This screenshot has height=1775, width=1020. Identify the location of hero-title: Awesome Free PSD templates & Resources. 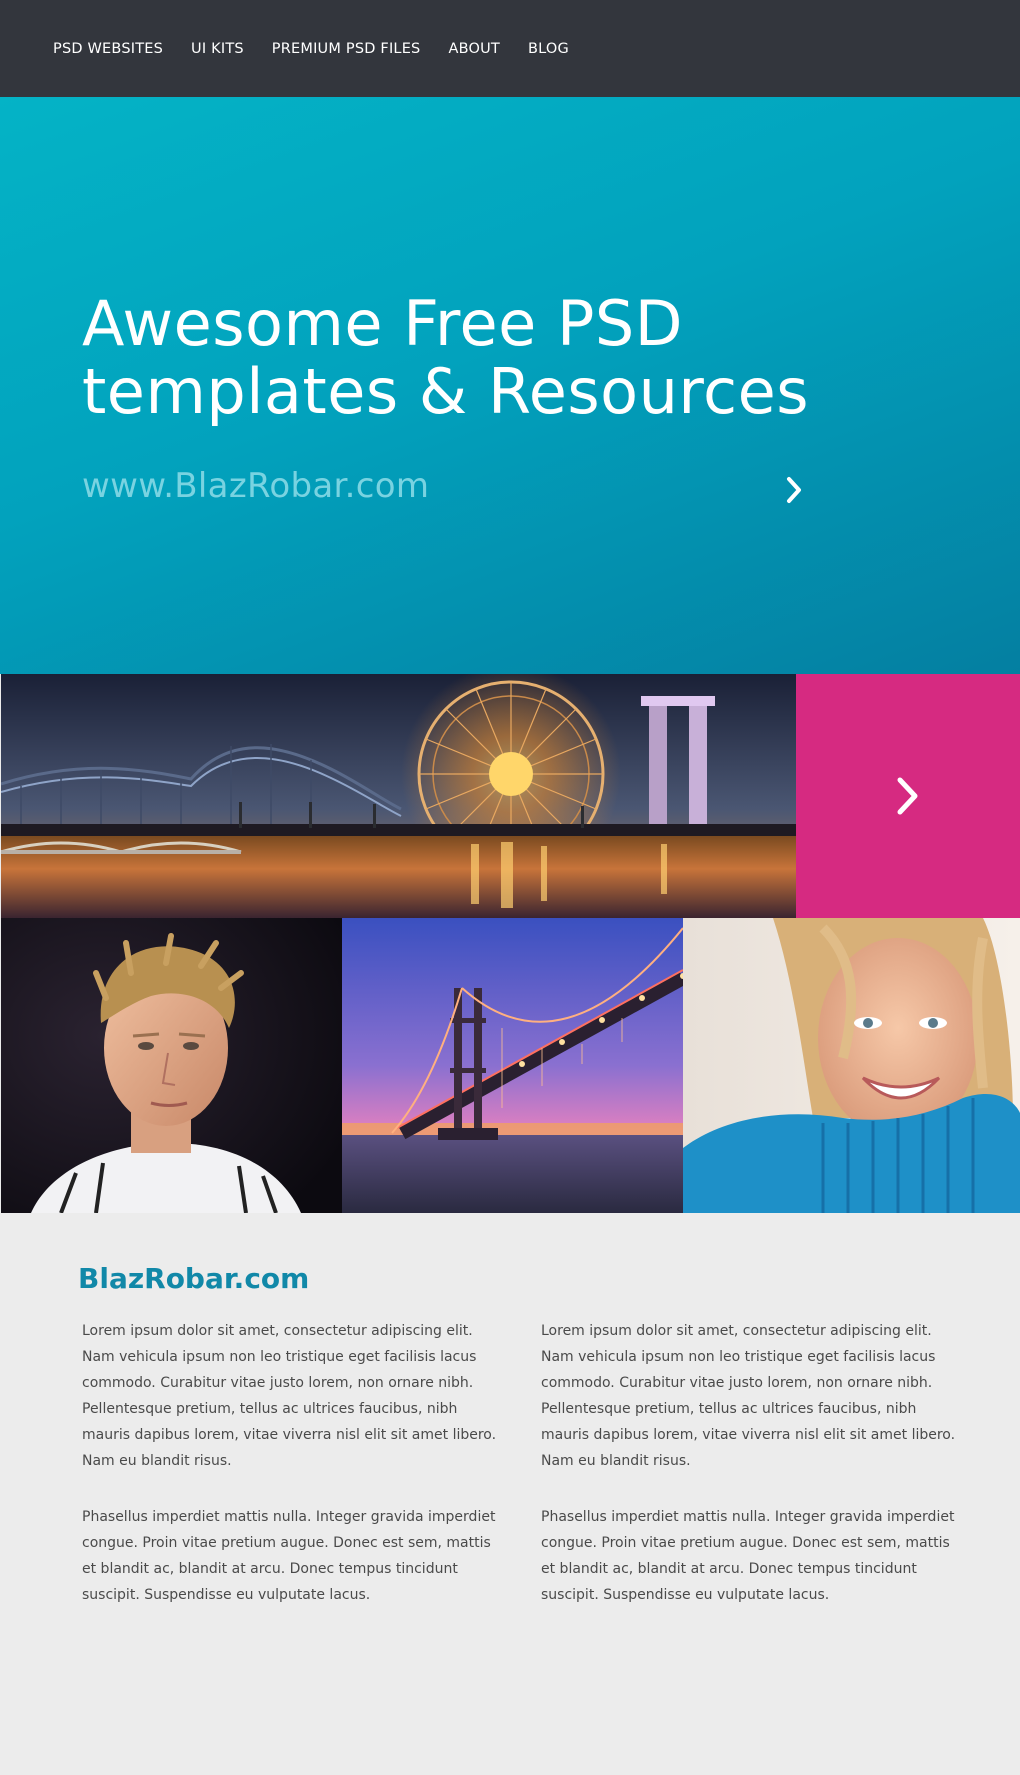
(492, 358).